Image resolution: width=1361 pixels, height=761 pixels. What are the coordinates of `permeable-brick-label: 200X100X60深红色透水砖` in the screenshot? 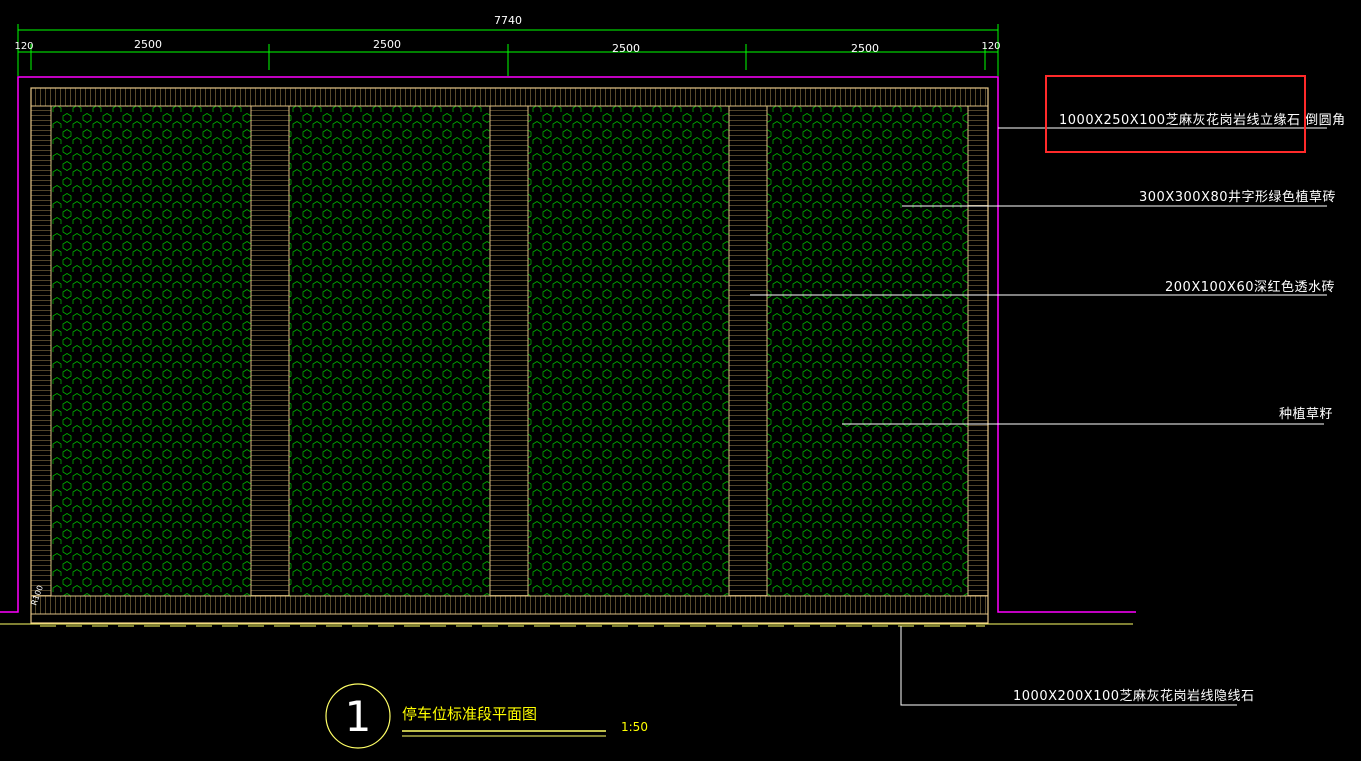 It's located at (1250, 287).